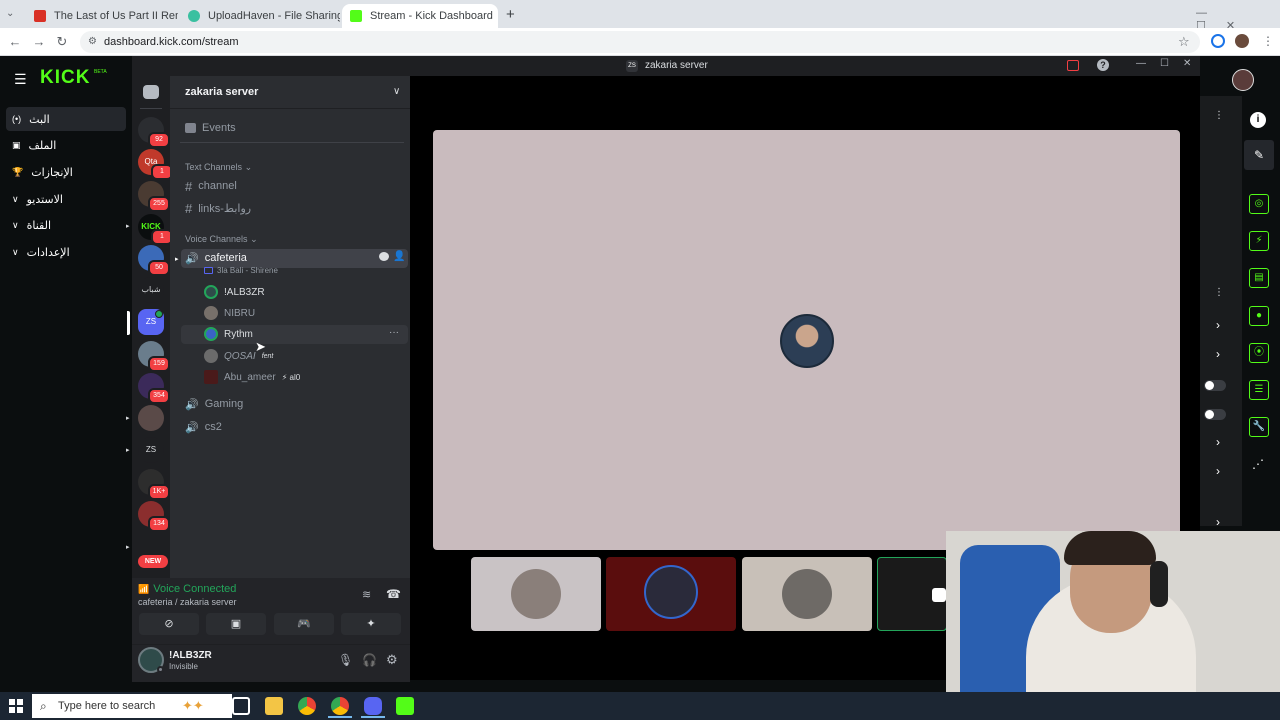 The width and height of the screenshot is (1280, 720). I want to click on chat-icon: ●, so click(1259, 316).